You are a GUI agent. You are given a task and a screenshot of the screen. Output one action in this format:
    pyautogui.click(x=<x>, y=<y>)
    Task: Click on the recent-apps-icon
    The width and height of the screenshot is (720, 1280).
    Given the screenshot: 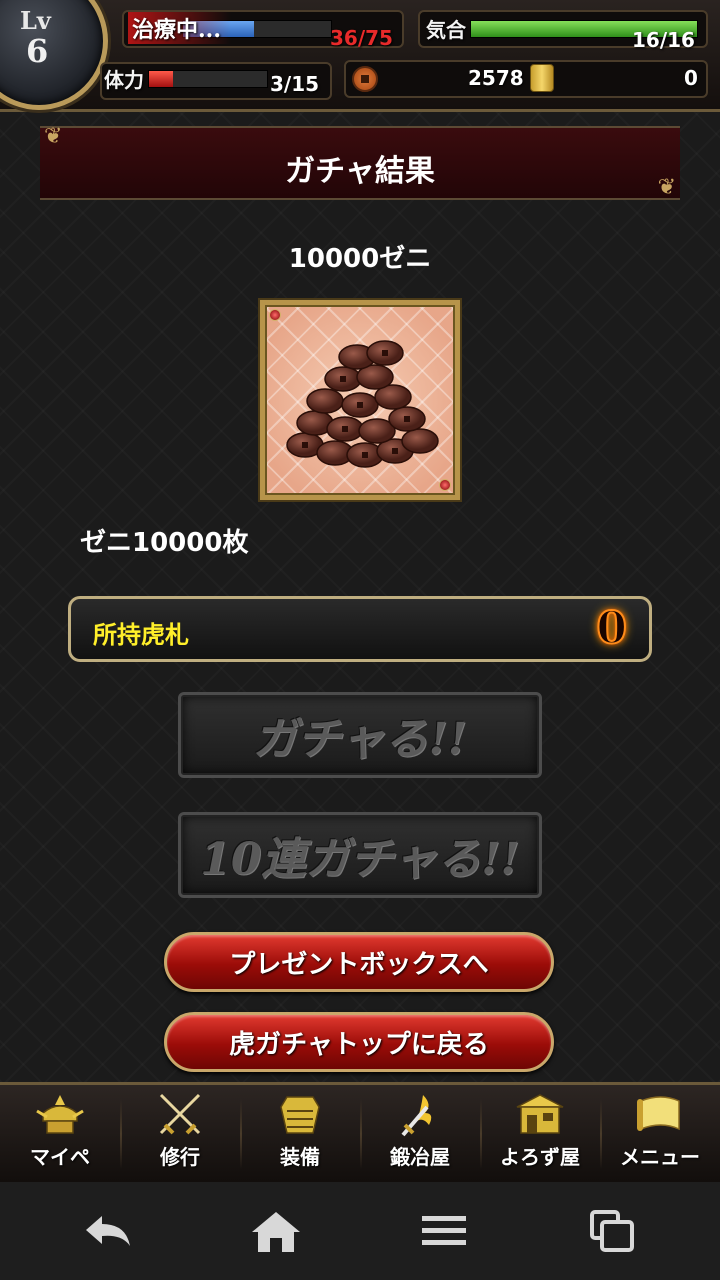 What is the action you would take?
    pyautogui.click(x=612, y=1231)
    